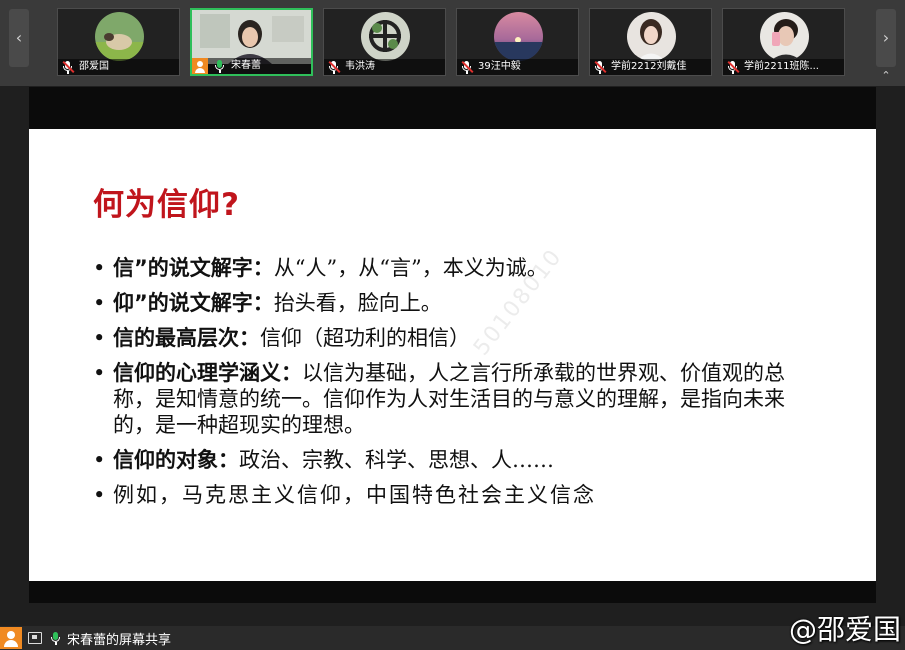  What do you see at coordinates (452, 108) in the screenshot?
I see `slide-top-band` at bounding box center [452, 108].